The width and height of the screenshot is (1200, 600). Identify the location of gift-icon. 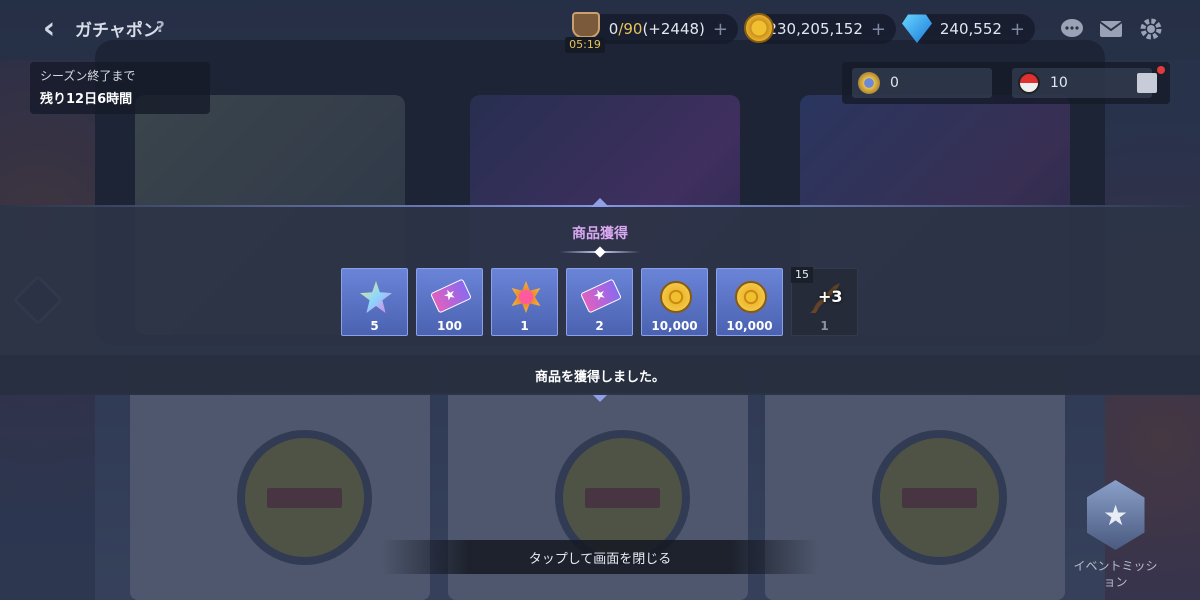
(1147, 83).